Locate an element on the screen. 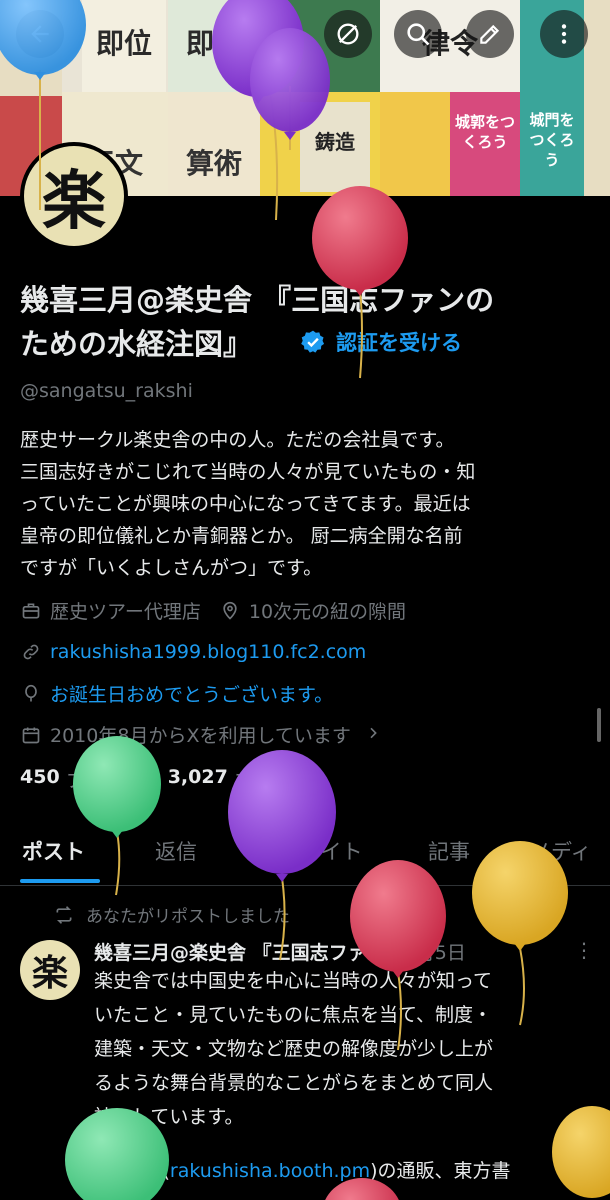 This screenshot has height=1200, width=610. tab-highlights: ハイライト is located at coordinates (310, 851).